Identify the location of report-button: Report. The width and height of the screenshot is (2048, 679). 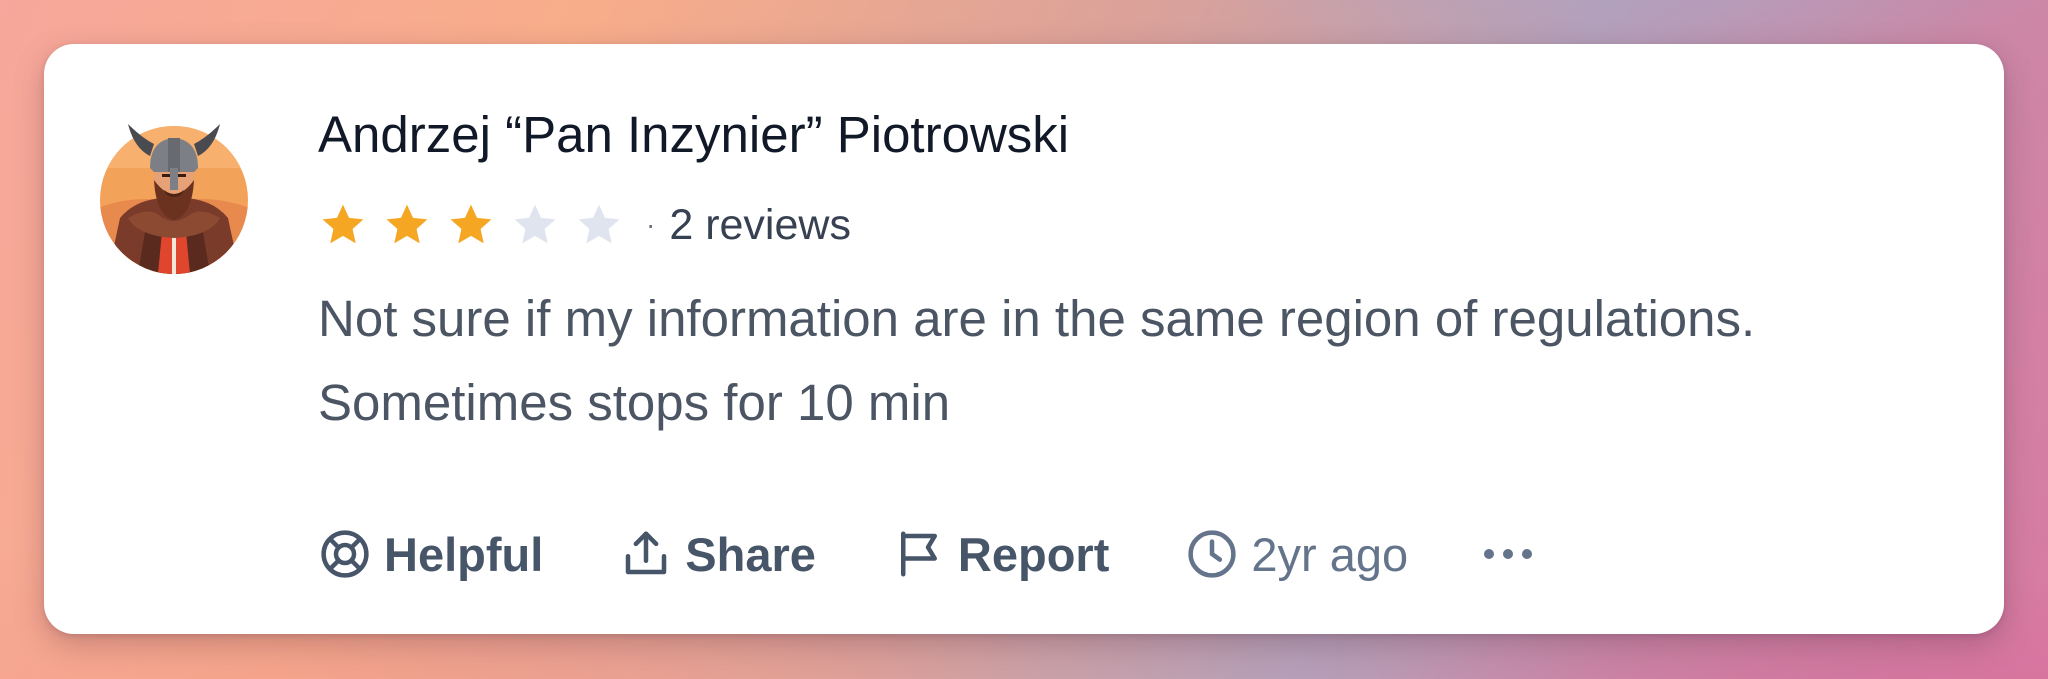
(1000, 554).